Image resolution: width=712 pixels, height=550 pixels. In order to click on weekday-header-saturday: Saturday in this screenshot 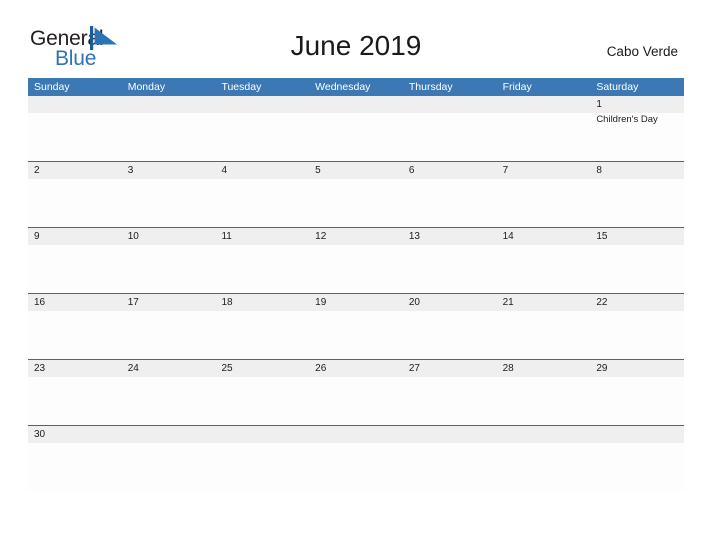, I will do `click(617, 87)`.